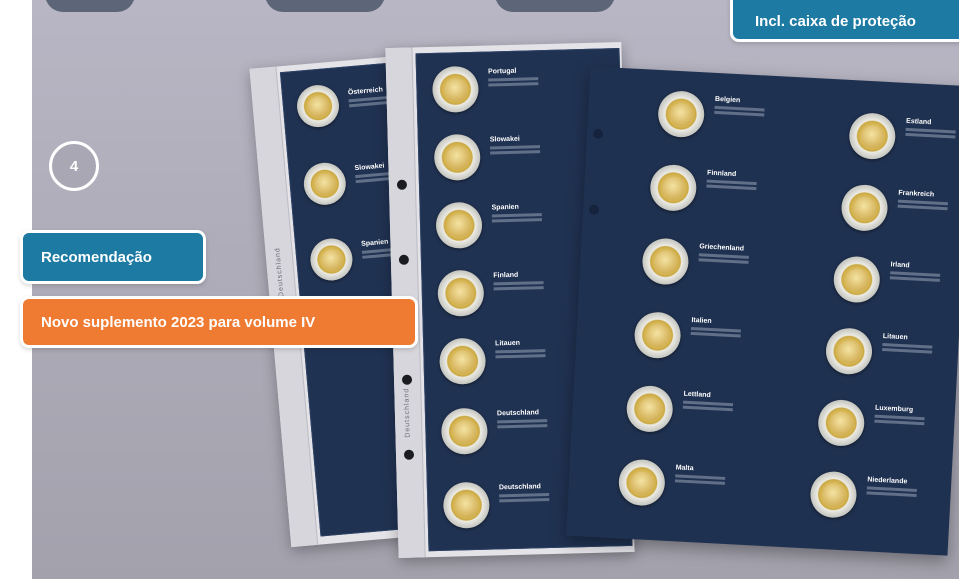  I want to click on coin-label: Portugal, so click(513, 76).